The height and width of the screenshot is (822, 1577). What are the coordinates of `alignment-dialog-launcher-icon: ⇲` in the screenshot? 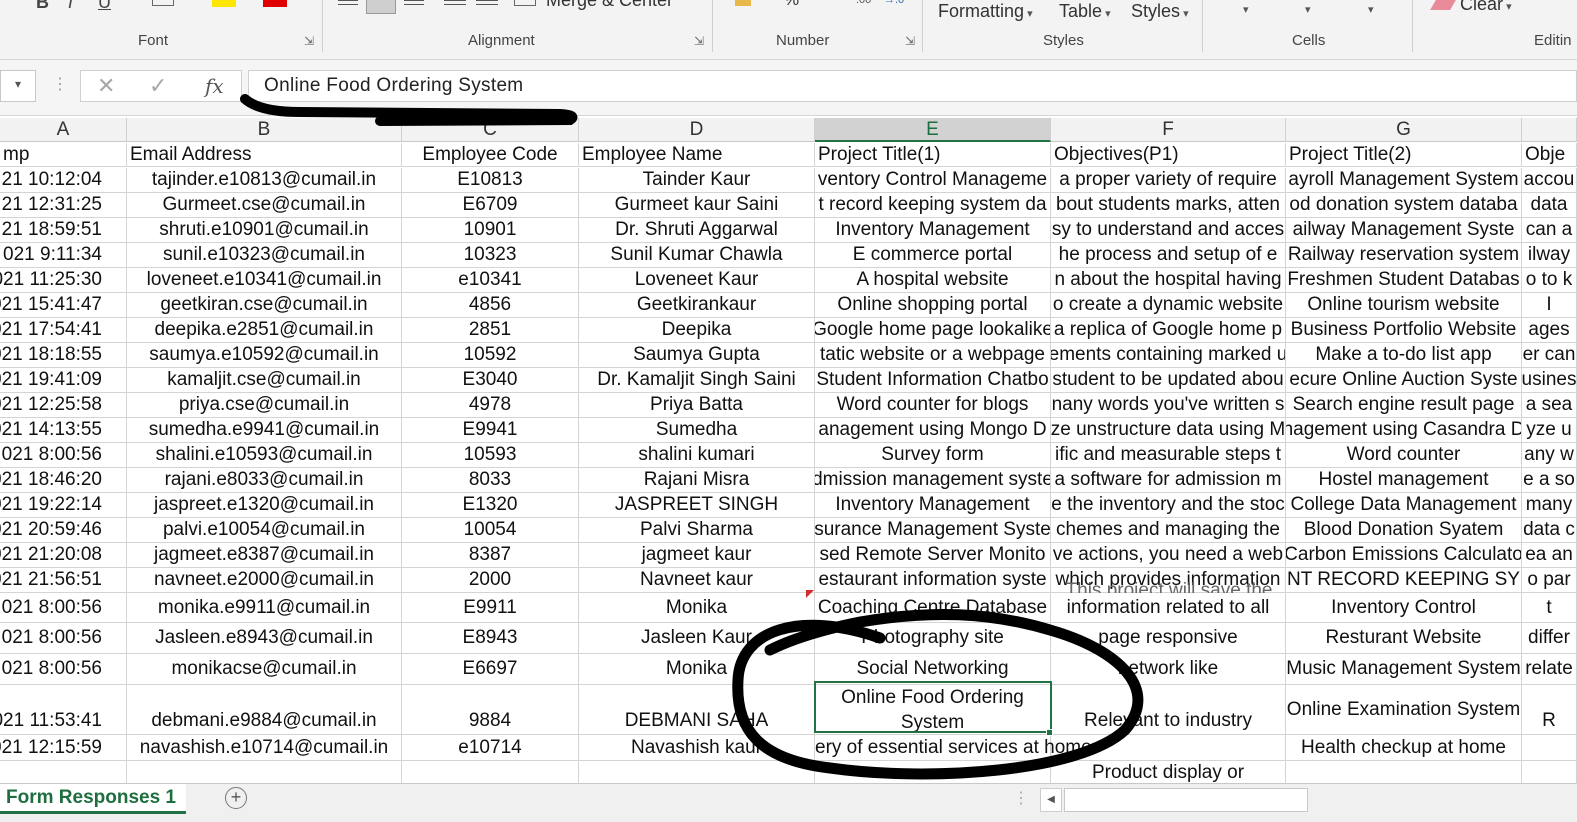 It's located at (699, 41).